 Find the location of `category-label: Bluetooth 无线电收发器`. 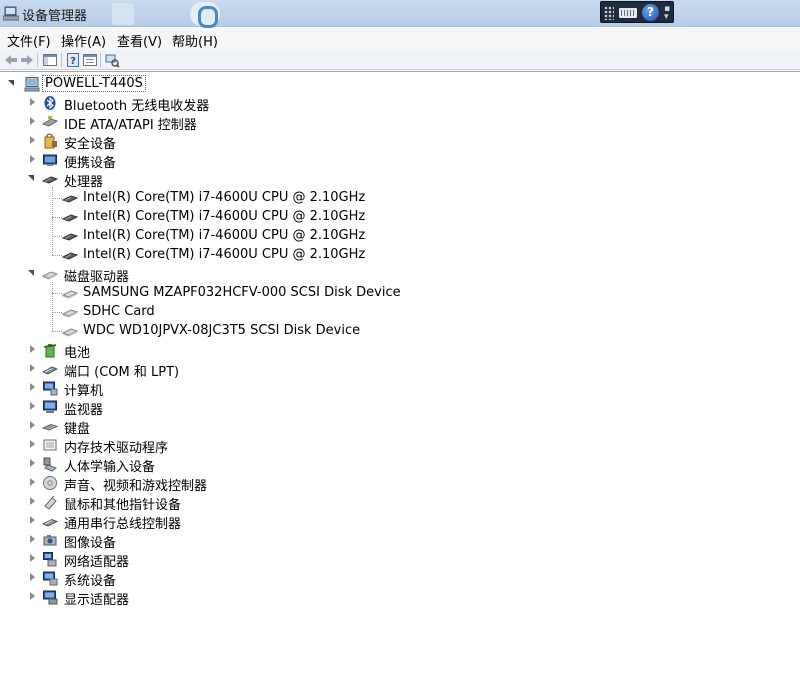

category-label: Bluetooth 无线电收发器 is located at coordinates (137, 106).